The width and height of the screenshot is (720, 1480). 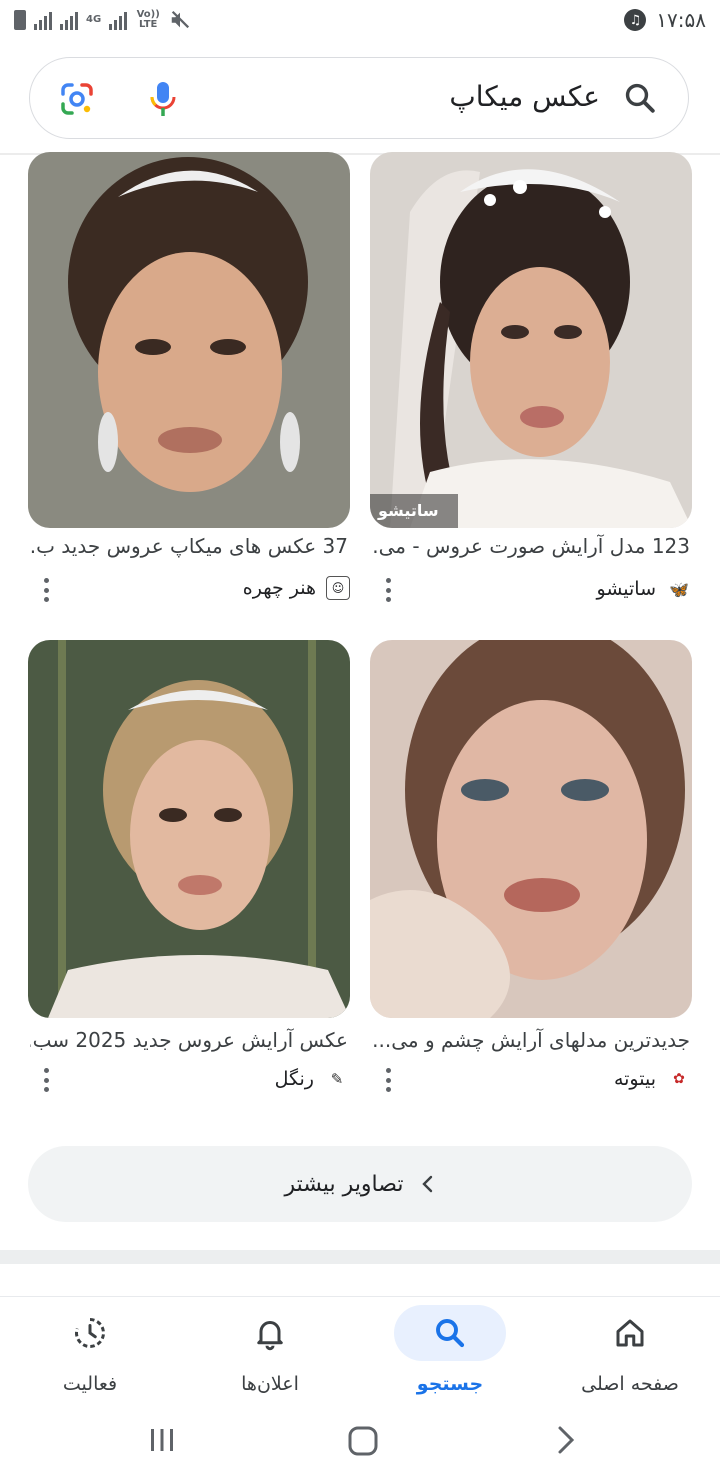 What do you see at coordinates (630, 1333) in the screenshot?
I see `home-icon` at bounding box center [630, 1333].